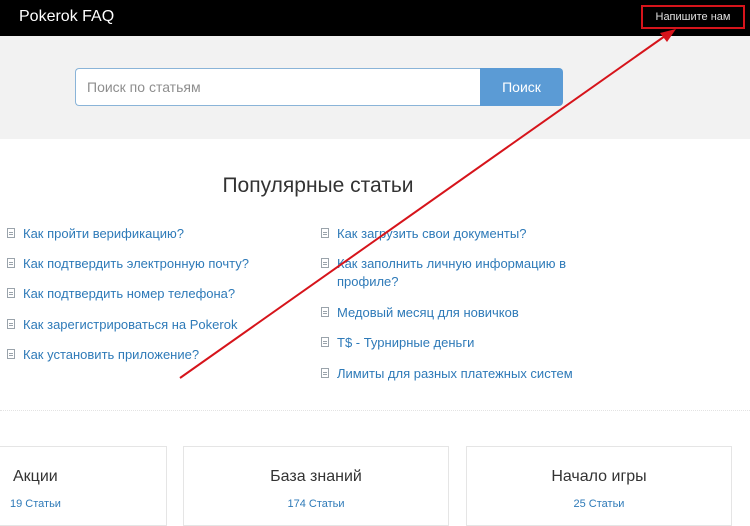 Image resolution: width=750 pixels, height=526 pixels. What do you see at coordinates (599, 486) in the screenshot?
I see `category-card-getting-started: Начало игры 25 Статьи` at bounding box center [599, 486].